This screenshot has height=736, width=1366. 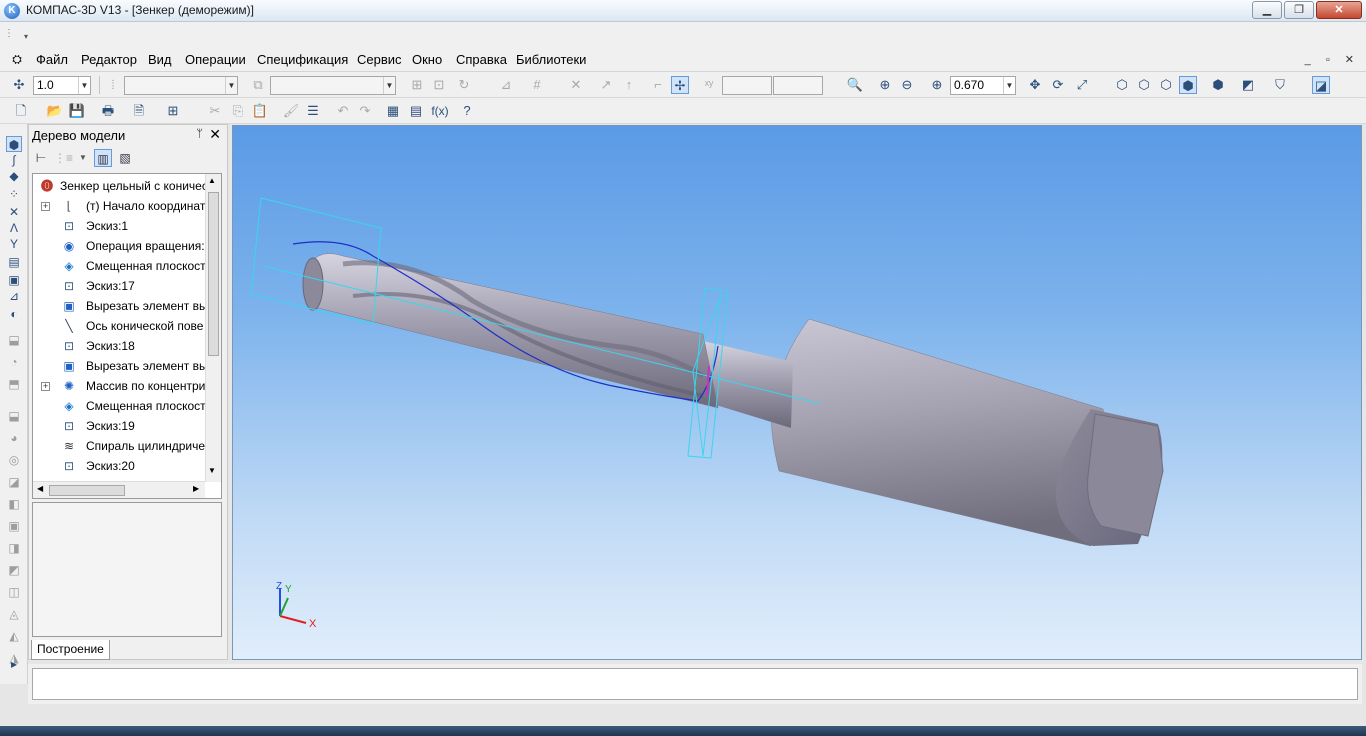 What do you see at coordinates (41, 158) in the screenshot?
I see `tree-structure-icon: ⊢` at bounding box center [41, 158].